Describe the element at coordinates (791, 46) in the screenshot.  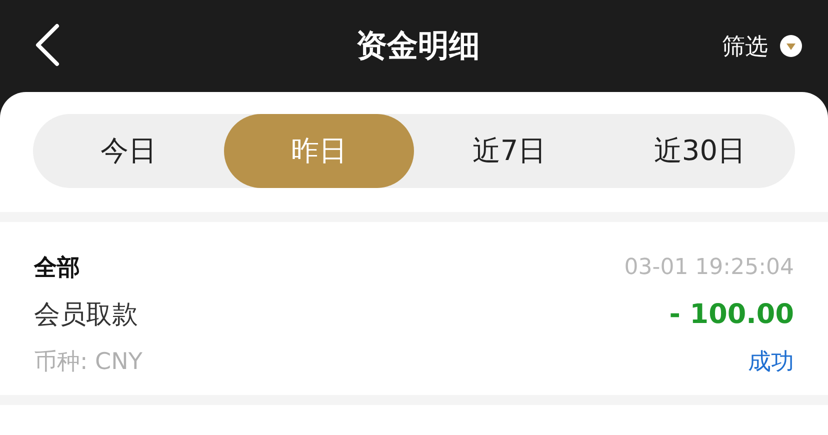
I see `dropdown-icon` at that location.